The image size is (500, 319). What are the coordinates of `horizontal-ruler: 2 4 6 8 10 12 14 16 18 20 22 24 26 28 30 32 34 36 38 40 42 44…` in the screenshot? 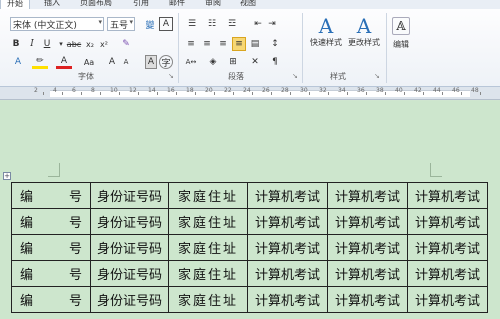 It's located at (250, 93).